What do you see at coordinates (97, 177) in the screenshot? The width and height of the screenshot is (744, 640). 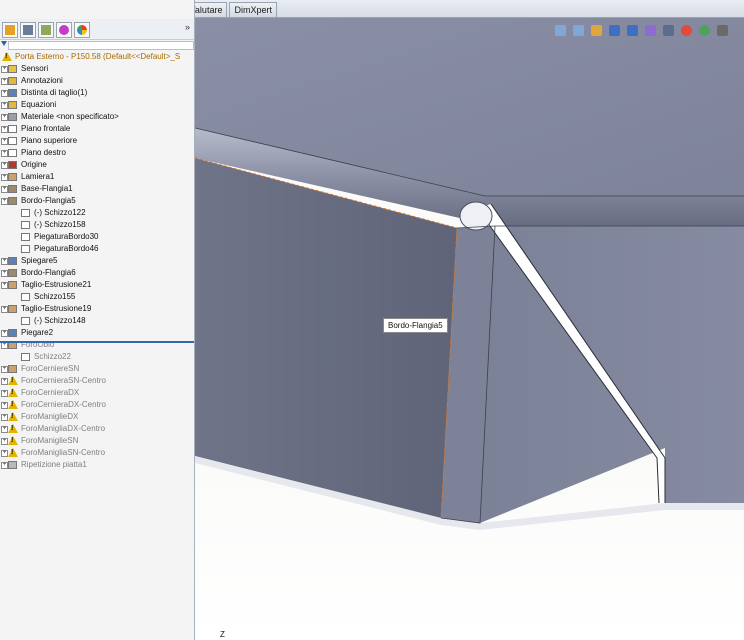 I see `tree-item: + Lamiera1` at bounding box center [97, 177].